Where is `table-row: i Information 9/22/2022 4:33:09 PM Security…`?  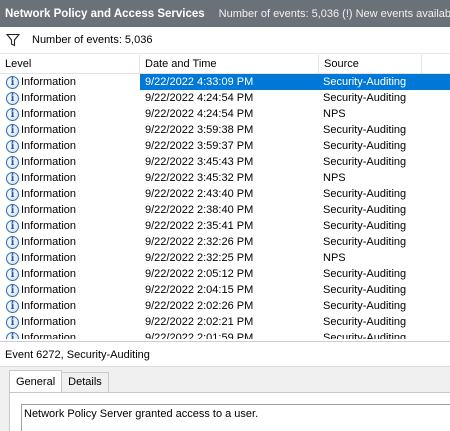 table-row: i Information 9/22/2022 4:33:09 PM Security… is located at coordinates (225, 82).